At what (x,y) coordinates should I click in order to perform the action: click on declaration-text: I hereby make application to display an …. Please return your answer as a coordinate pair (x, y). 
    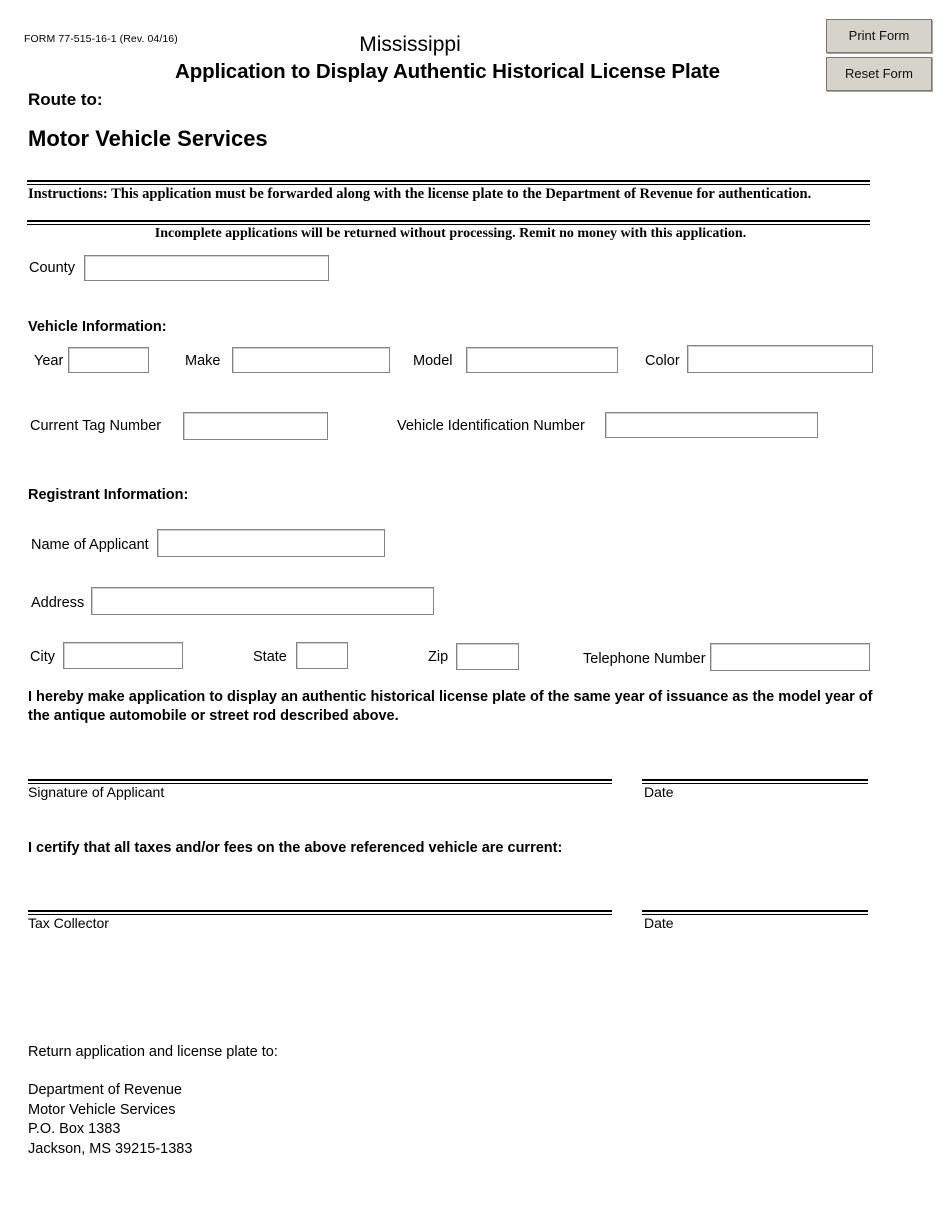
    Looking at the image, I should click on (450, 706).